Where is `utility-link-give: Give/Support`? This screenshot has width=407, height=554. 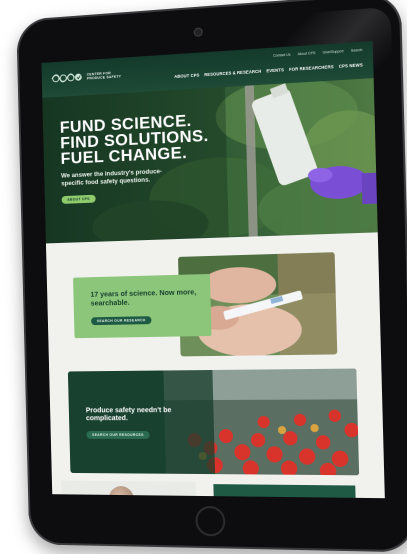
utility-link-give: Give/Support is located at coordinates (333, 51).